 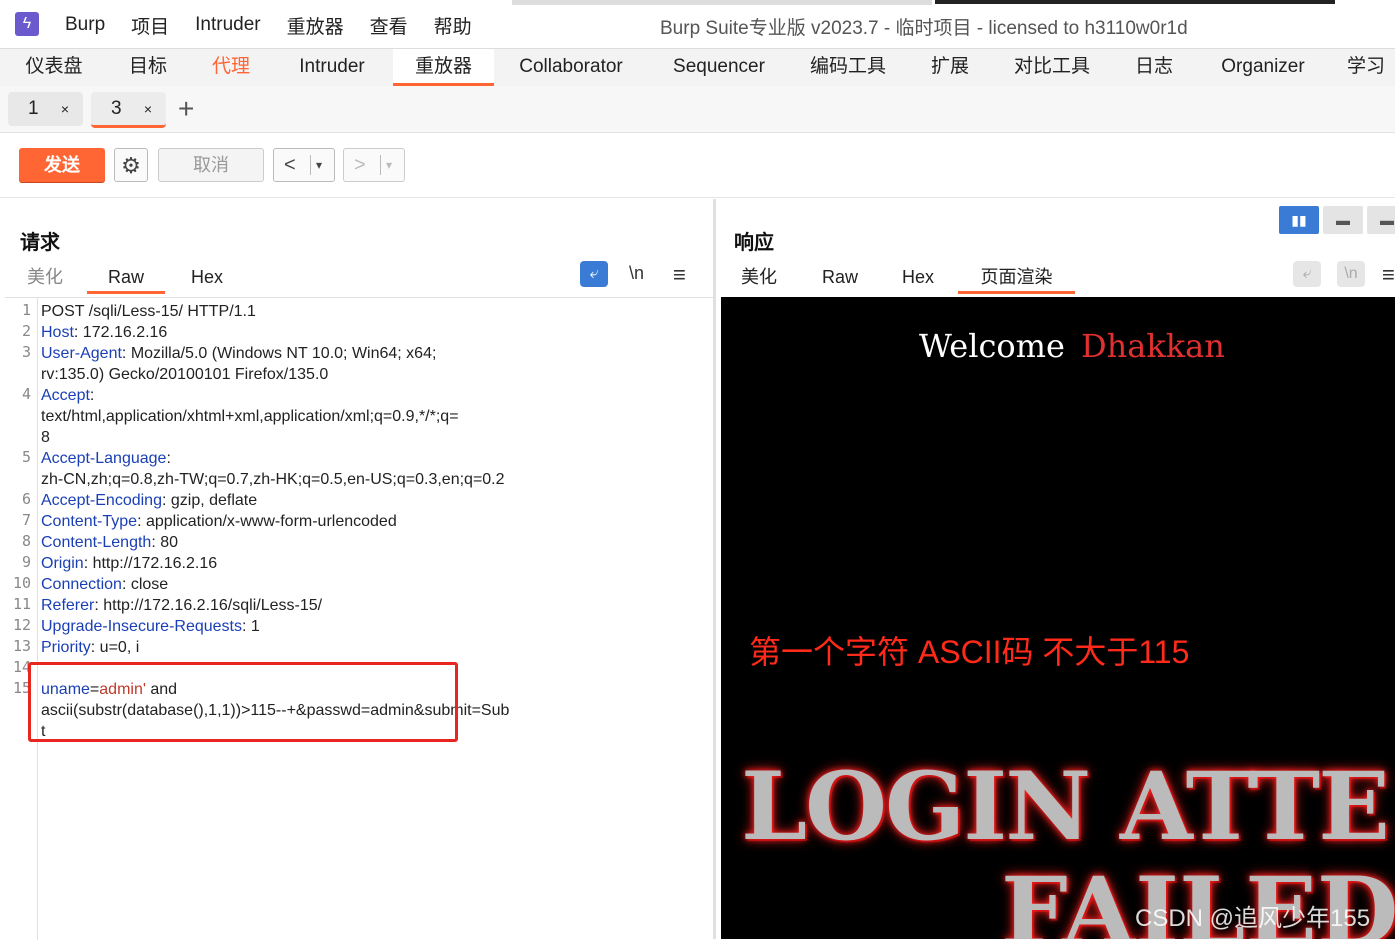 I want to click on menu-project: 项目, so click(x=150, y=25).